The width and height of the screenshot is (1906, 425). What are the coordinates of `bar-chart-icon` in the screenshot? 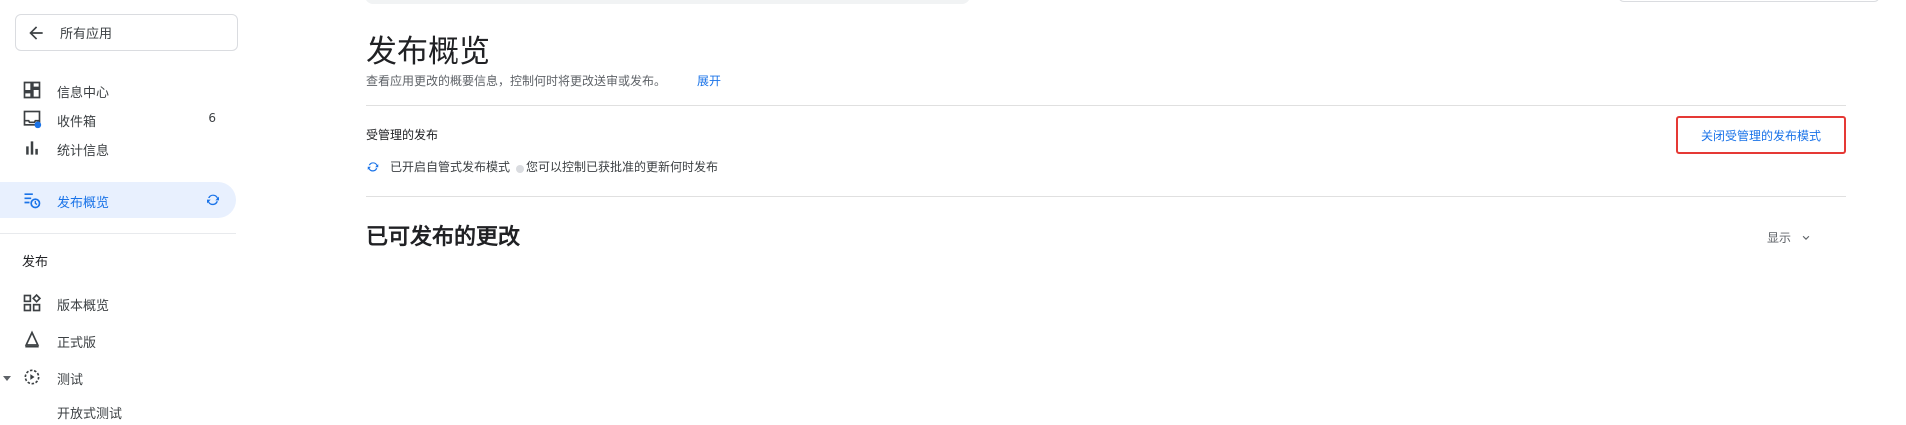 It's located at (32, 148).